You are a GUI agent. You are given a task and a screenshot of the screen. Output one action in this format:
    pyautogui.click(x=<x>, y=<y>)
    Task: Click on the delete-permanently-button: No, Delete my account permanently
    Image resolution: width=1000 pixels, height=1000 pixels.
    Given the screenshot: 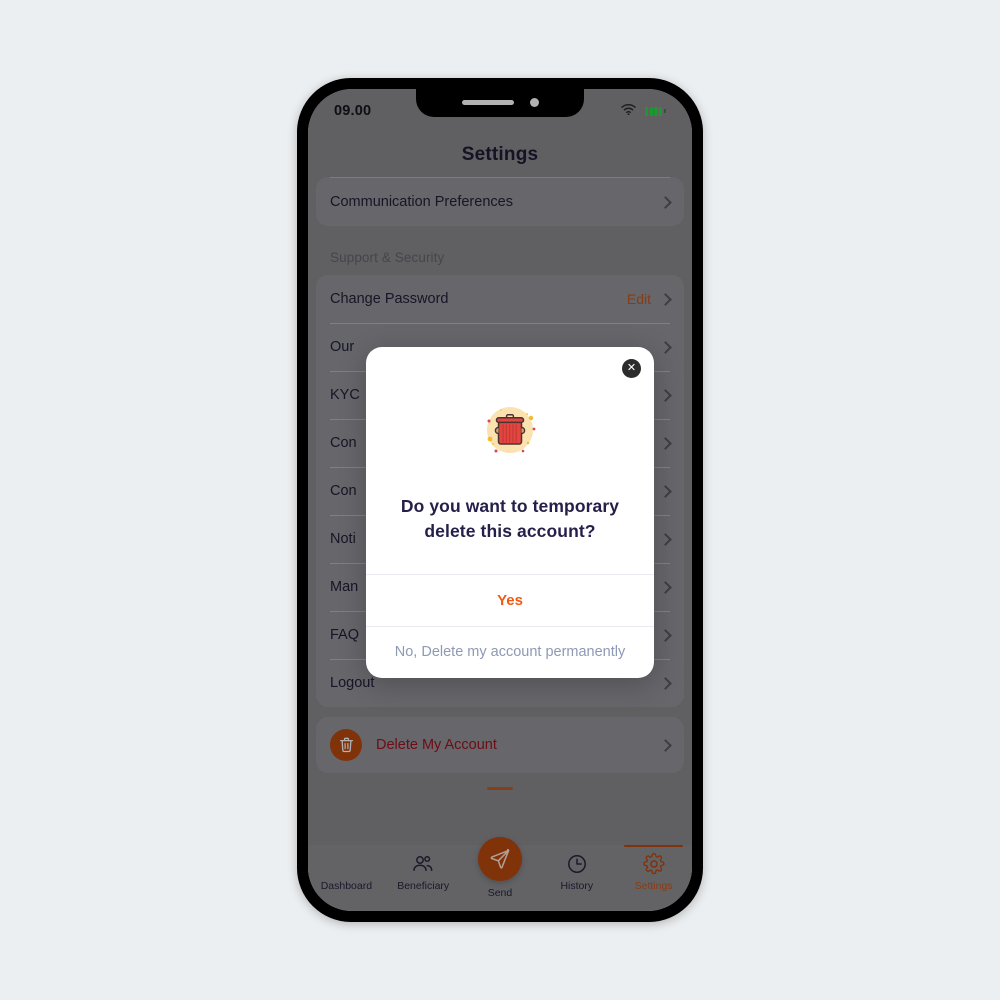 What is the action you would take?
    pyautogui.click(x=510, y=651)
    